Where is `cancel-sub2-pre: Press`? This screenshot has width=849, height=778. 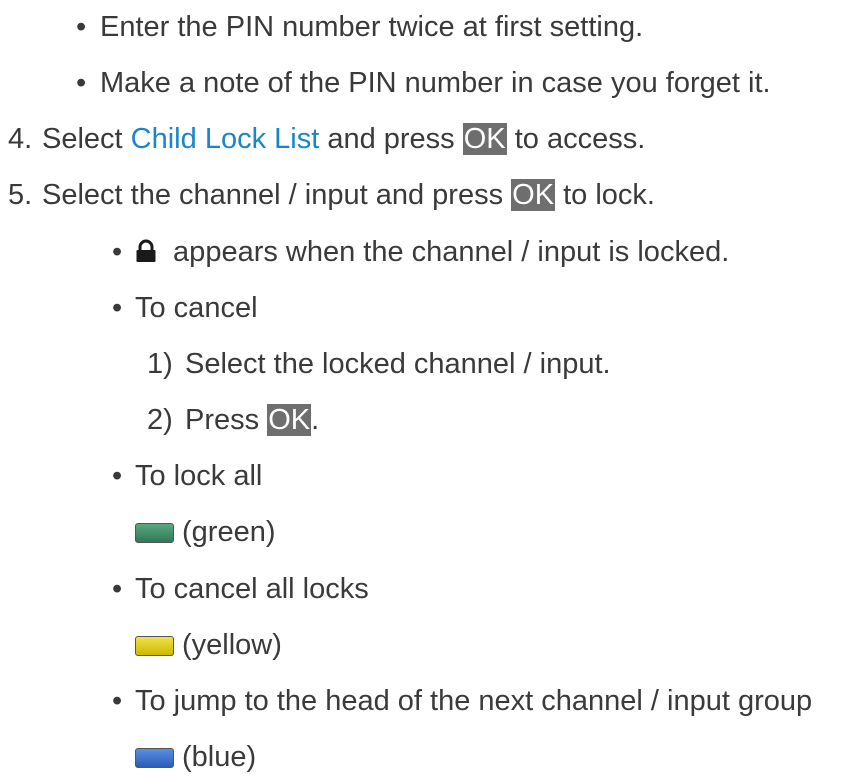 cancel-sub2-pre: Press is located at coordinates (226, 420).